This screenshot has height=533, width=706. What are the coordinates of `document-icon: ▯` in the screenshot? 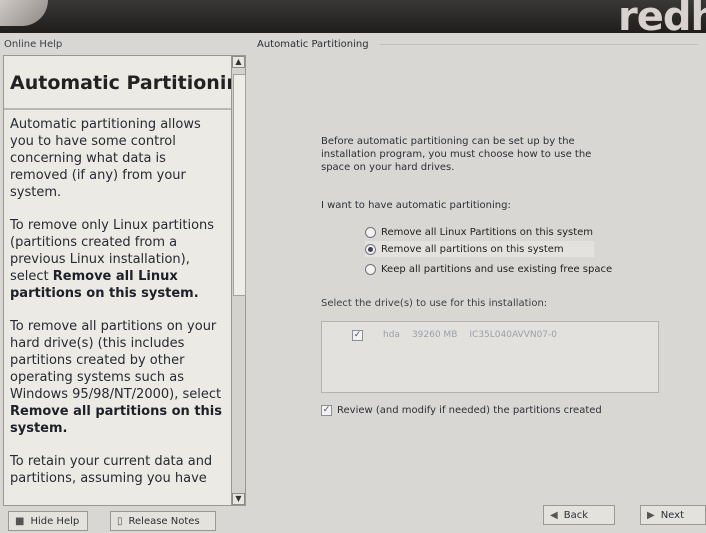 It's located at (120, 521).